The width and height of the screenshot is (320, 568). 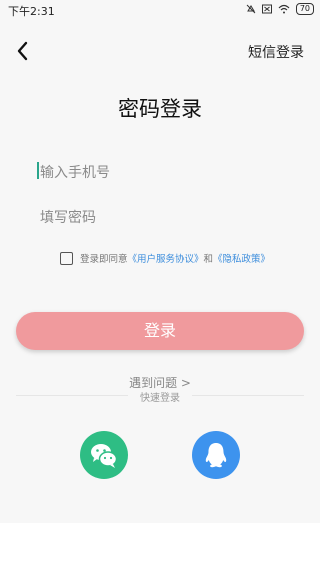 I want to click on status-icons: 70, so click(x=280, y=9).